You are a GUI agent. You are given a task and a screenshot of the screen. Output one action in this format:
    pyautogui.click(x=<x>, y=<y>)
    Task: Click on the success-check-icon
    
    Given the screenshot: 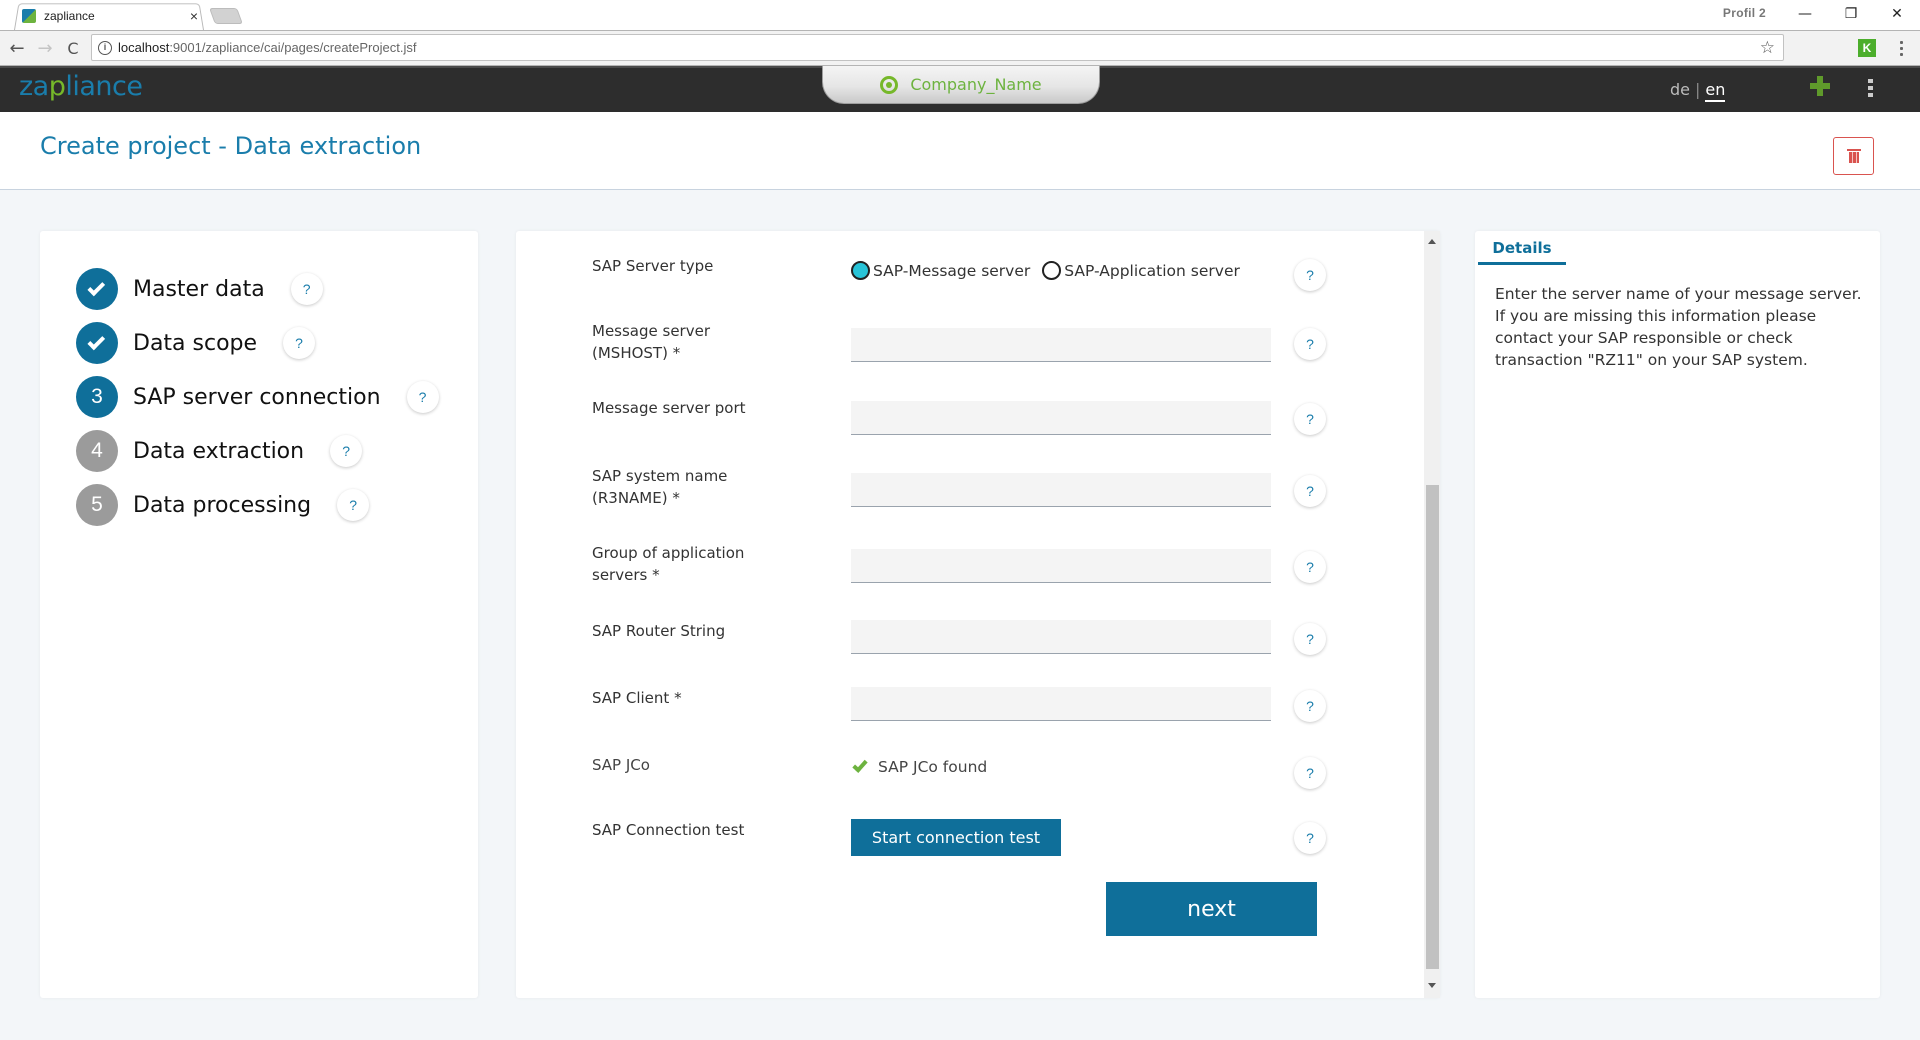 What is the action you would take?
    pyautogui.click(x=860, y=765)
    